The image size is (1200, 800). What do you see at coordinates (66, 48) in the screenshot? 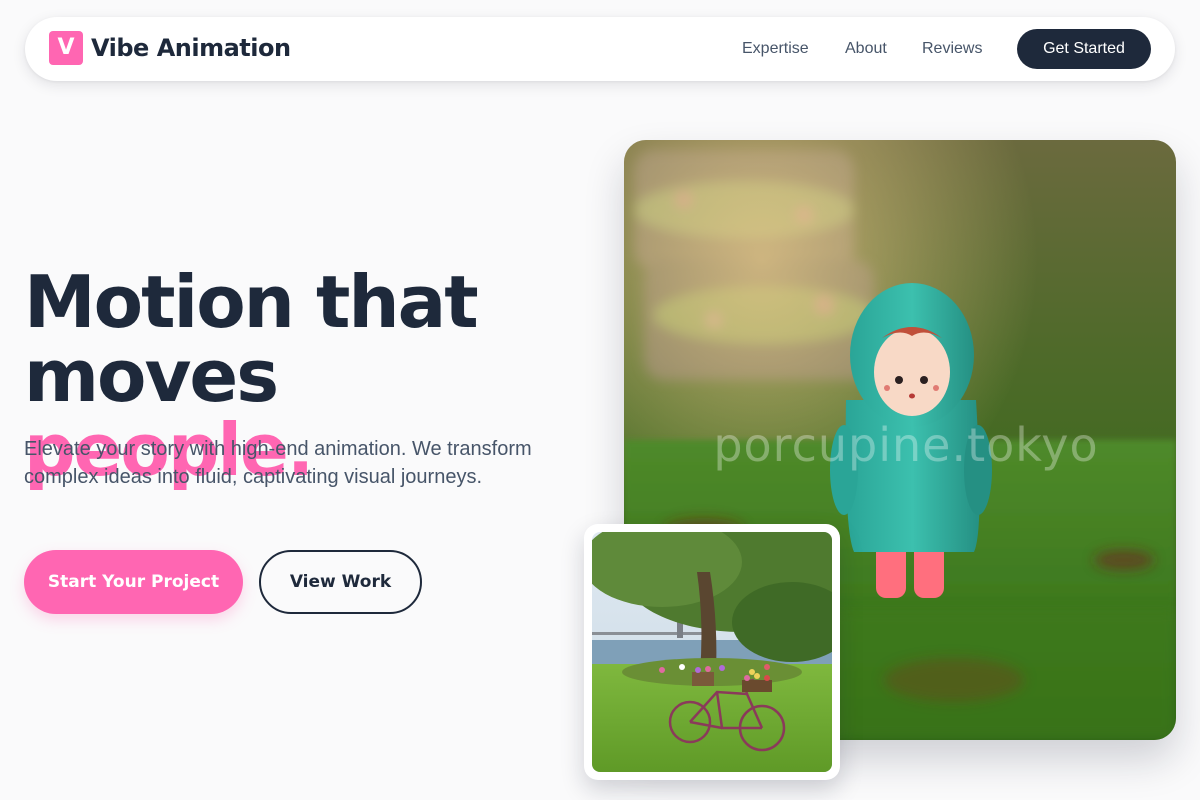
I see `logo-icon: V` at bounding box center [66, 48].